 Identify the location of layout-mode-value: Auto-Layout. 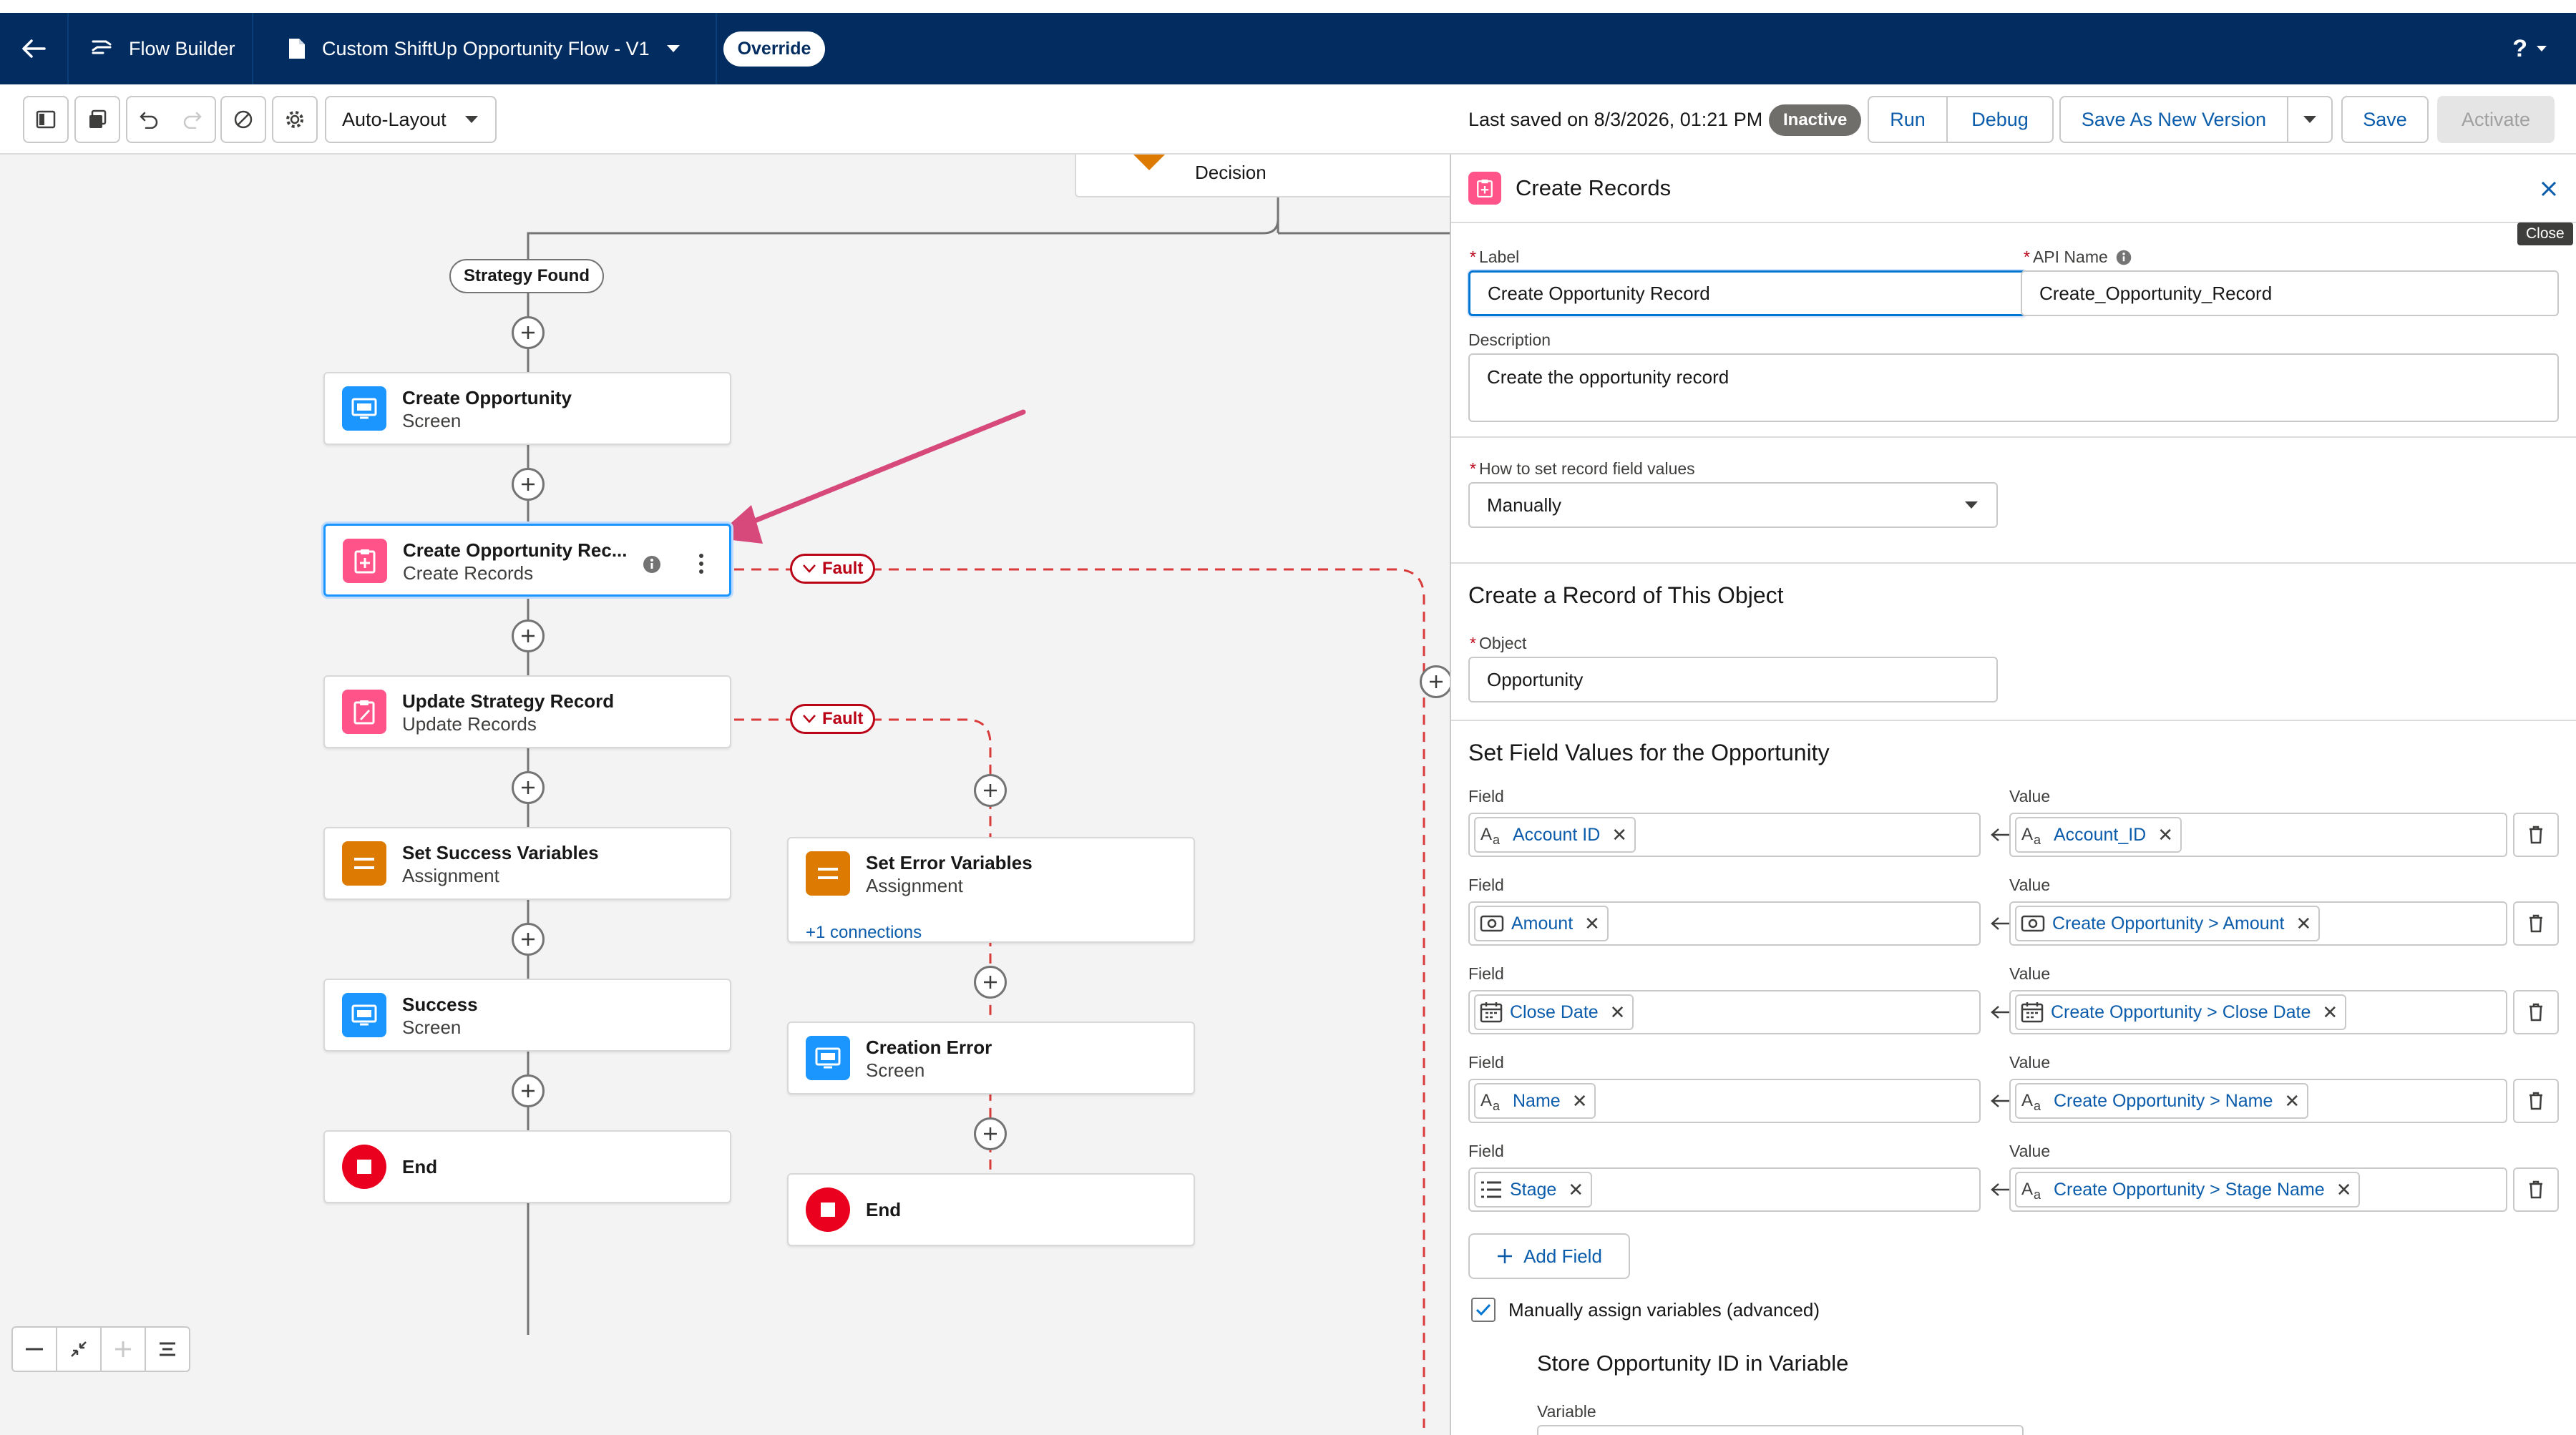
(394, 119).